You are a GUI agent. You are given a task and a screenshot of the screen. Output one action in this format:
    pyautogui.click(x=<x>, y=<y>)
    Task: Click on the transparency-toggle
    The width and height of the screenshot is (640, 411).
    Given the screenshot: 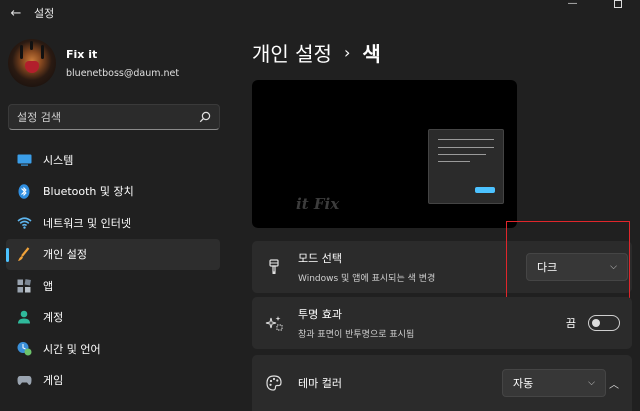 What is the action you would take?
    pyautogui.click(x=604, y=323)
    